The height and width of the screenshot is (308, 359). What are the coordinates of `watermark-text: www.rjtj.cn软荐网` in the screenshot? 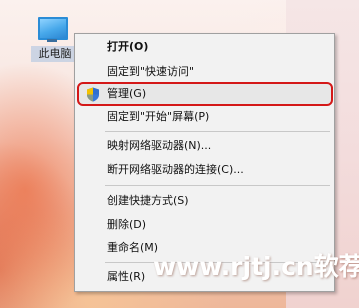 It's located at (256, 266).